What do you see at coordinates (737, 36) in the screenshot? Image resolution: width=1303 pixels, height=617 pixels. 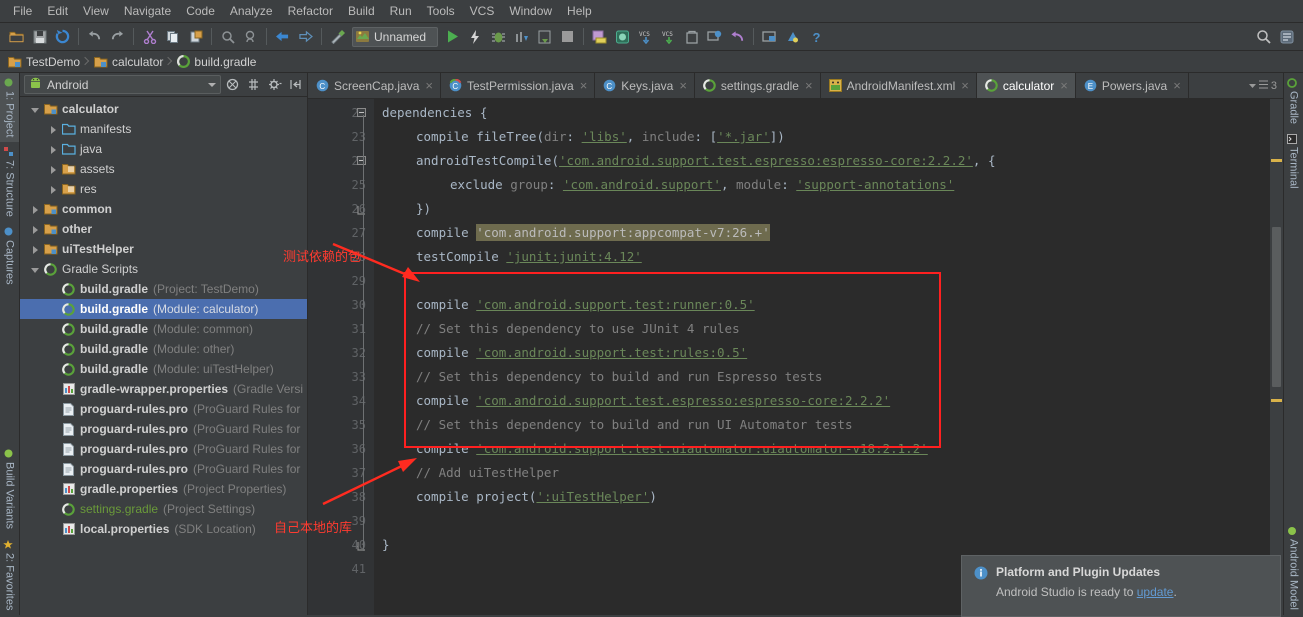 I see `revert-icon` at bounding box center [737, 36].